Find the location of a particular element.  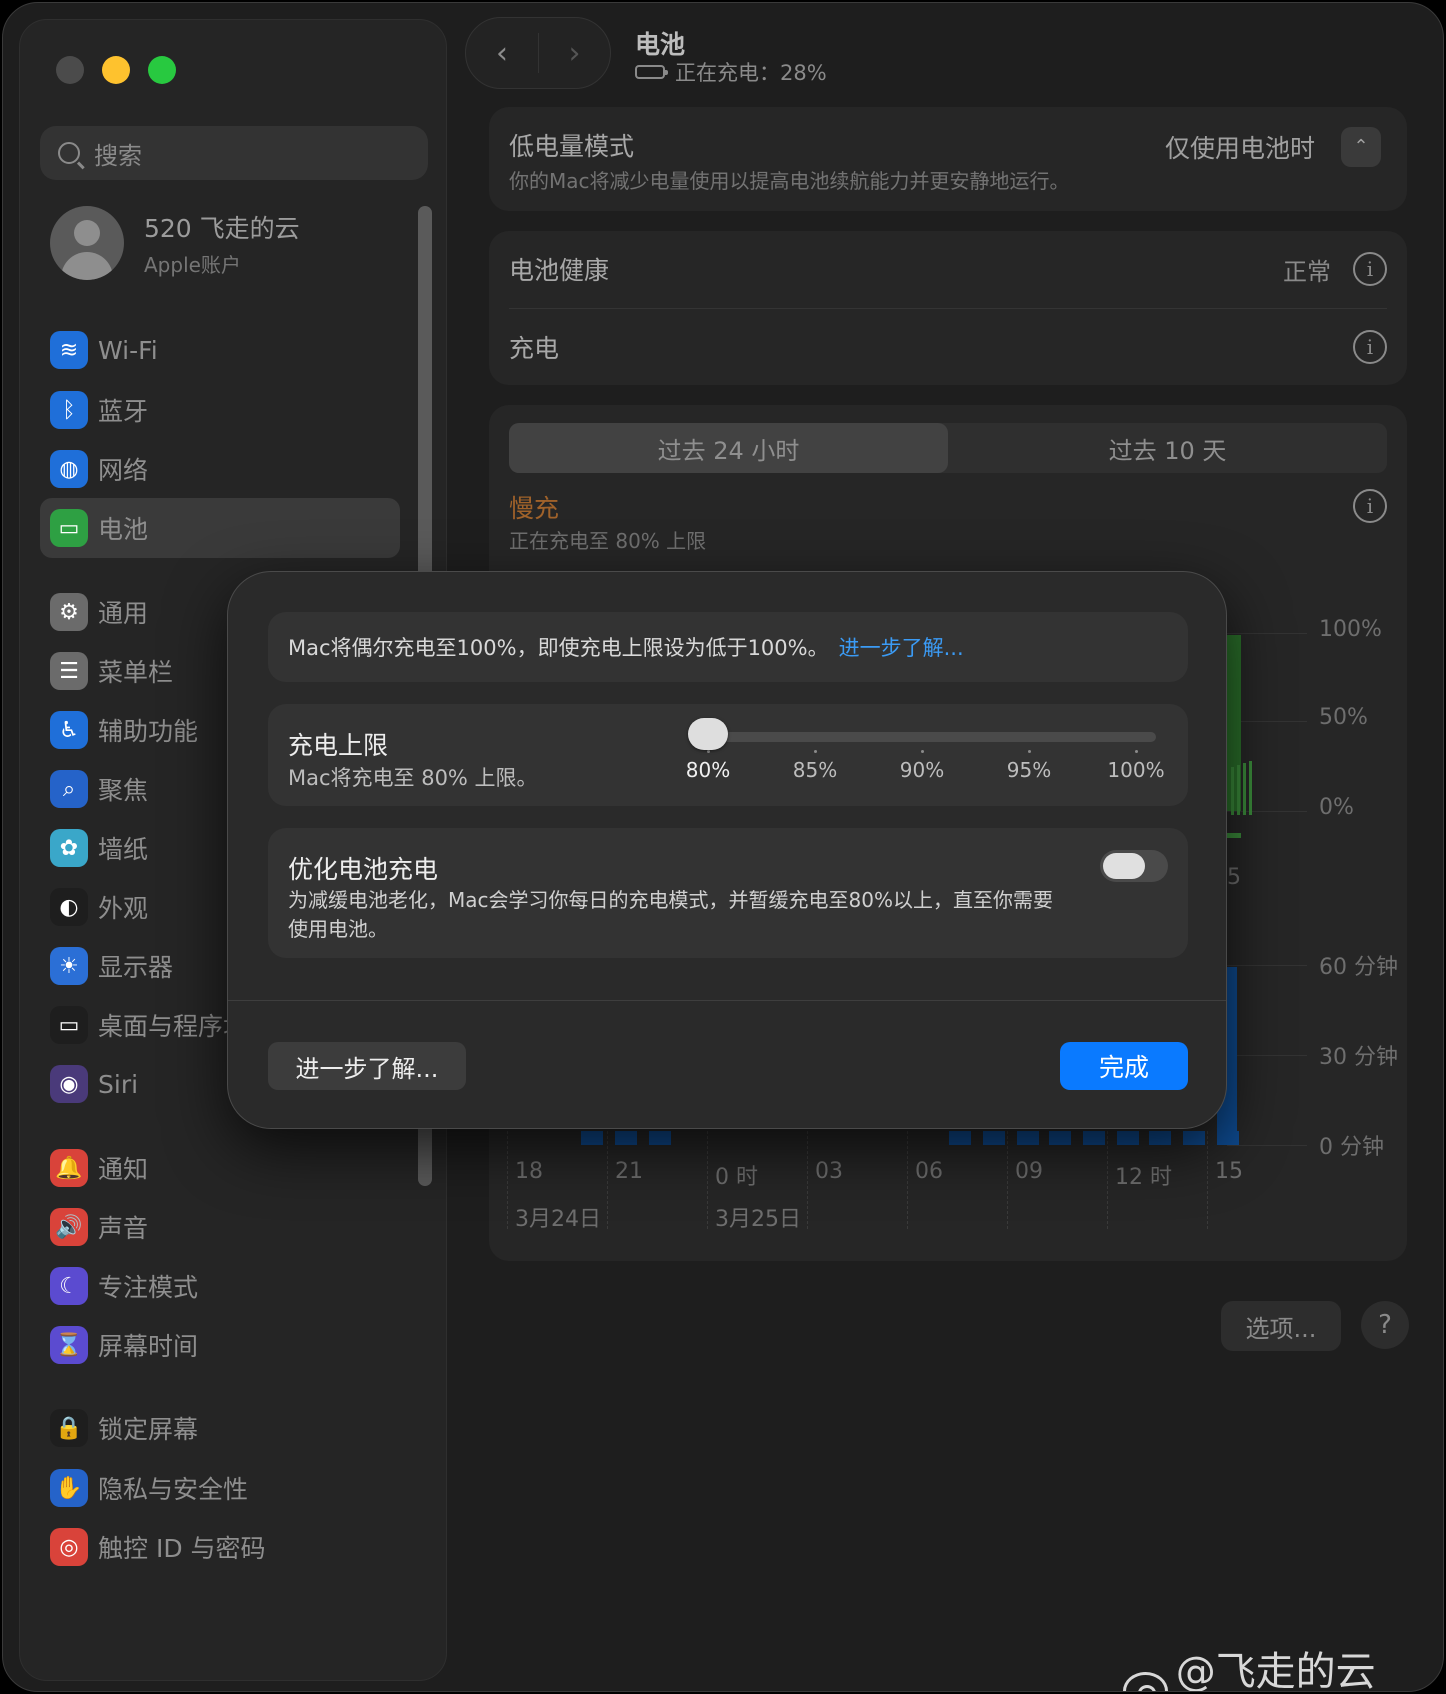

charge-mode-desc: 正在充电至 80% 上限 is located at coordinates (608, 541).